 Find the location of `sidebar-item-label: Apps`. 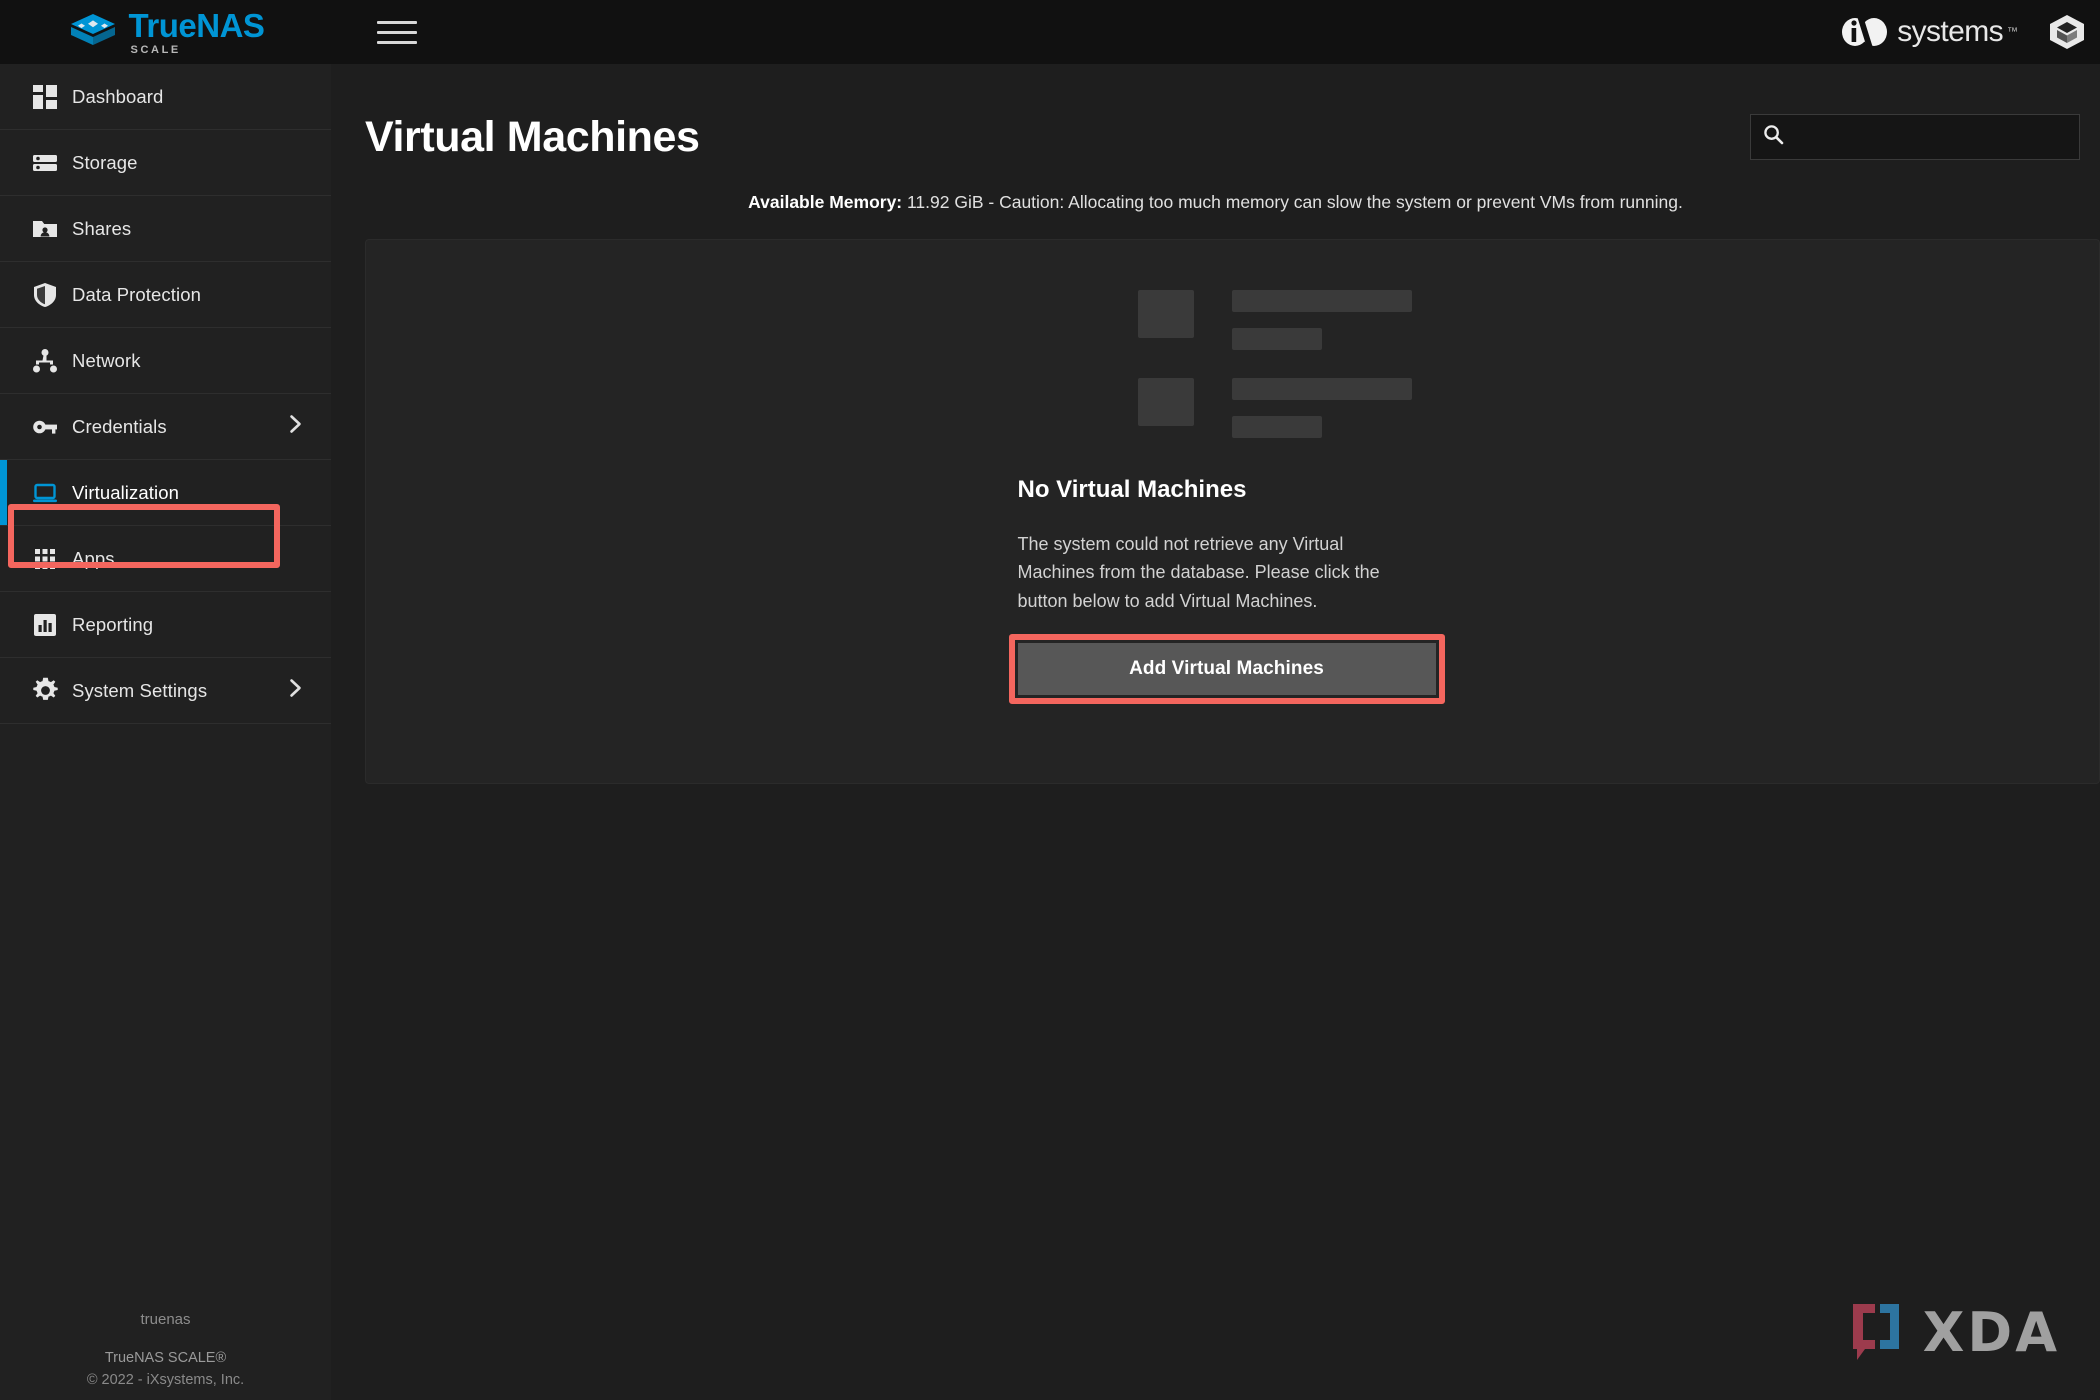

sidebar-item-label: Apps is located at coordinates (93, 558).